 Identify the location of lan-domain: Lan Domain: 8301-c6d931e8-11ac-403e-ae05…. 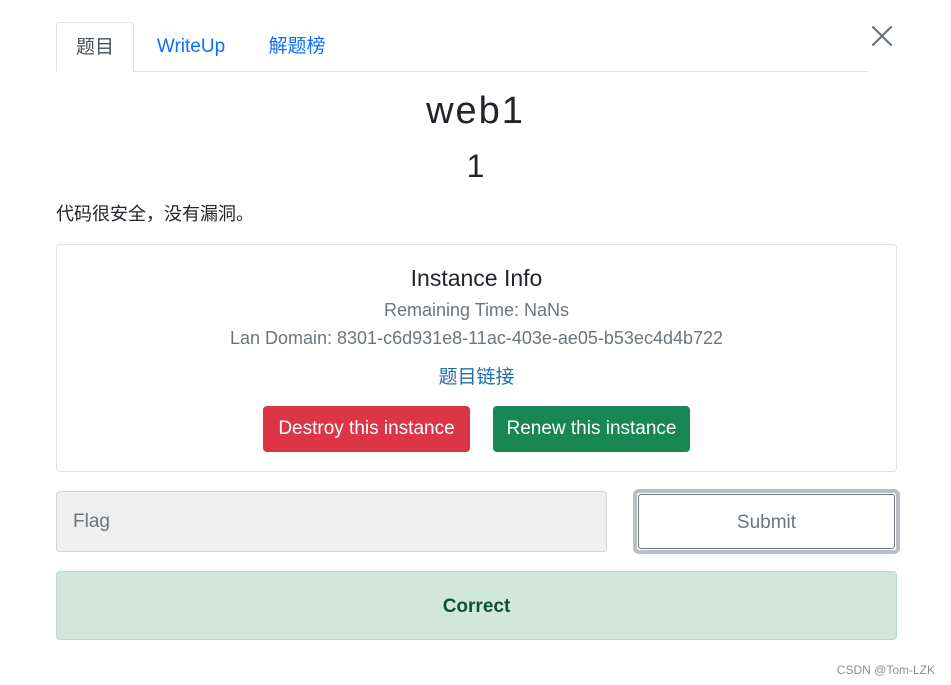
(476, 338).